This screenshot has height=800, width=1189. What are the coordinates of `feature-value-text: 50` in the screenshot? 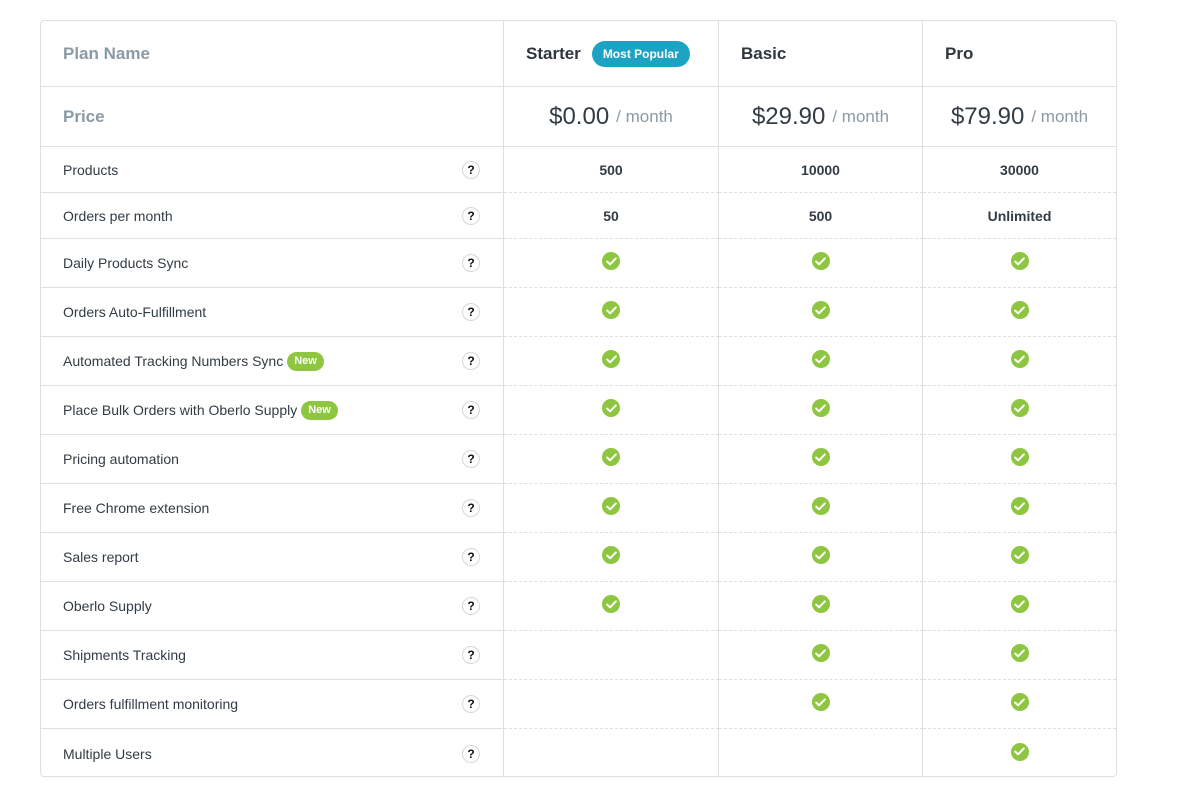 It's located at (611, 215).